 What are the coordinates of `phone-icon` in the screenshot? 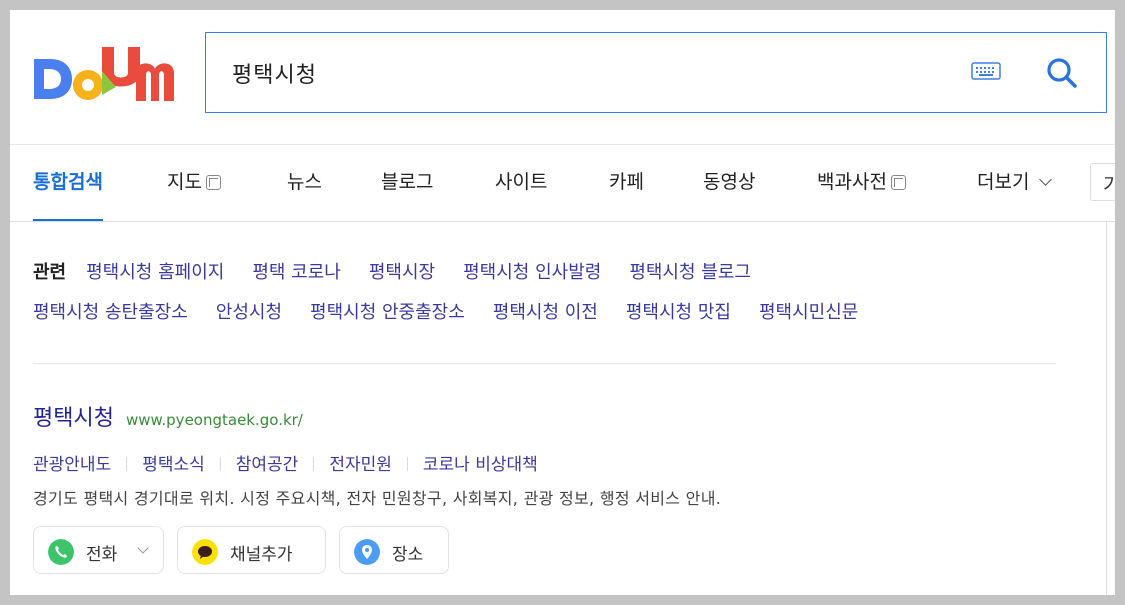 It's located at (61, 552).